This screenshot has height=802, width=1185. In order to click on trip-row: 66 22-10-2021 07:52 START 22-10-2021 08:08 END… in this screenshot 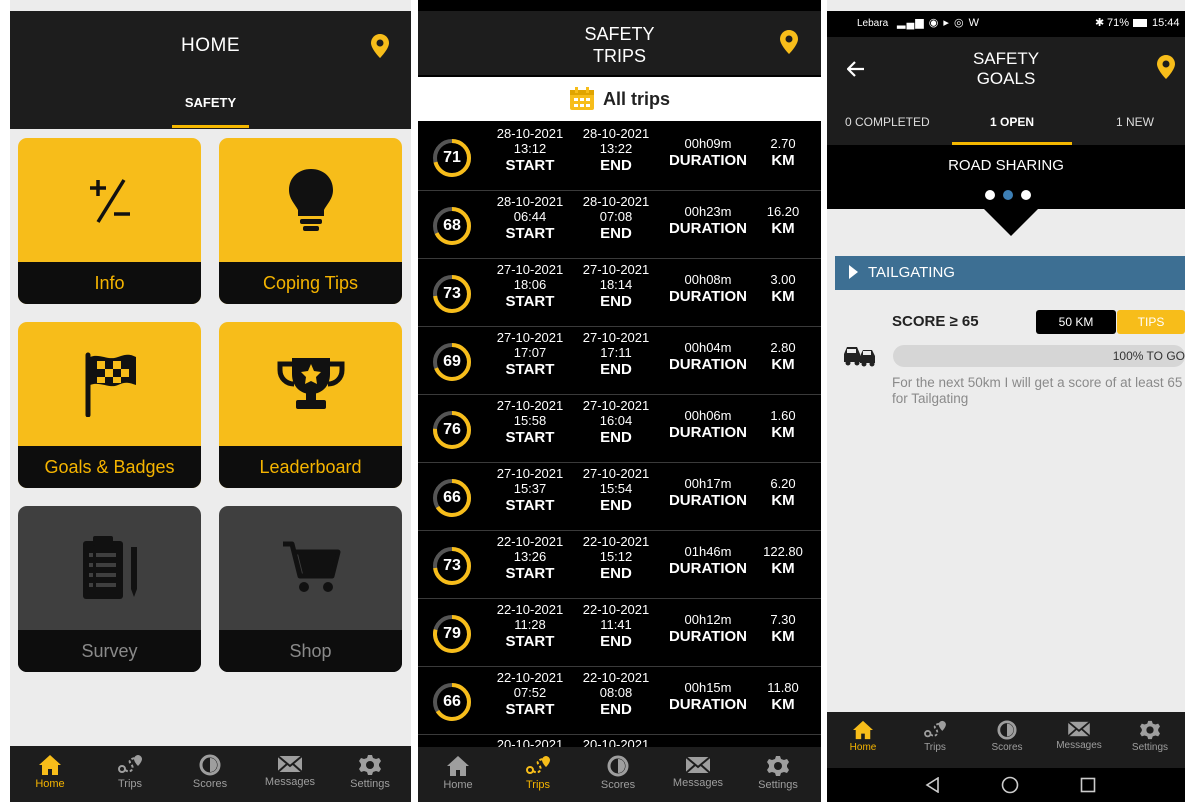, I will do `click(619, 701)`.